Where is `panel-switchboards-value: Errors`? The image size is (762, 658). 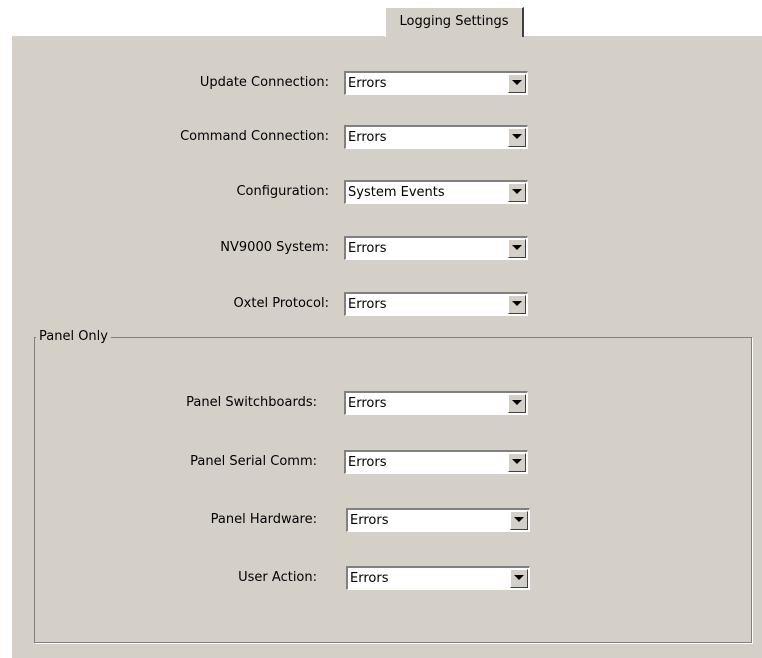 panel-switchboards-value: Errors is located at coordinates (367, 403).